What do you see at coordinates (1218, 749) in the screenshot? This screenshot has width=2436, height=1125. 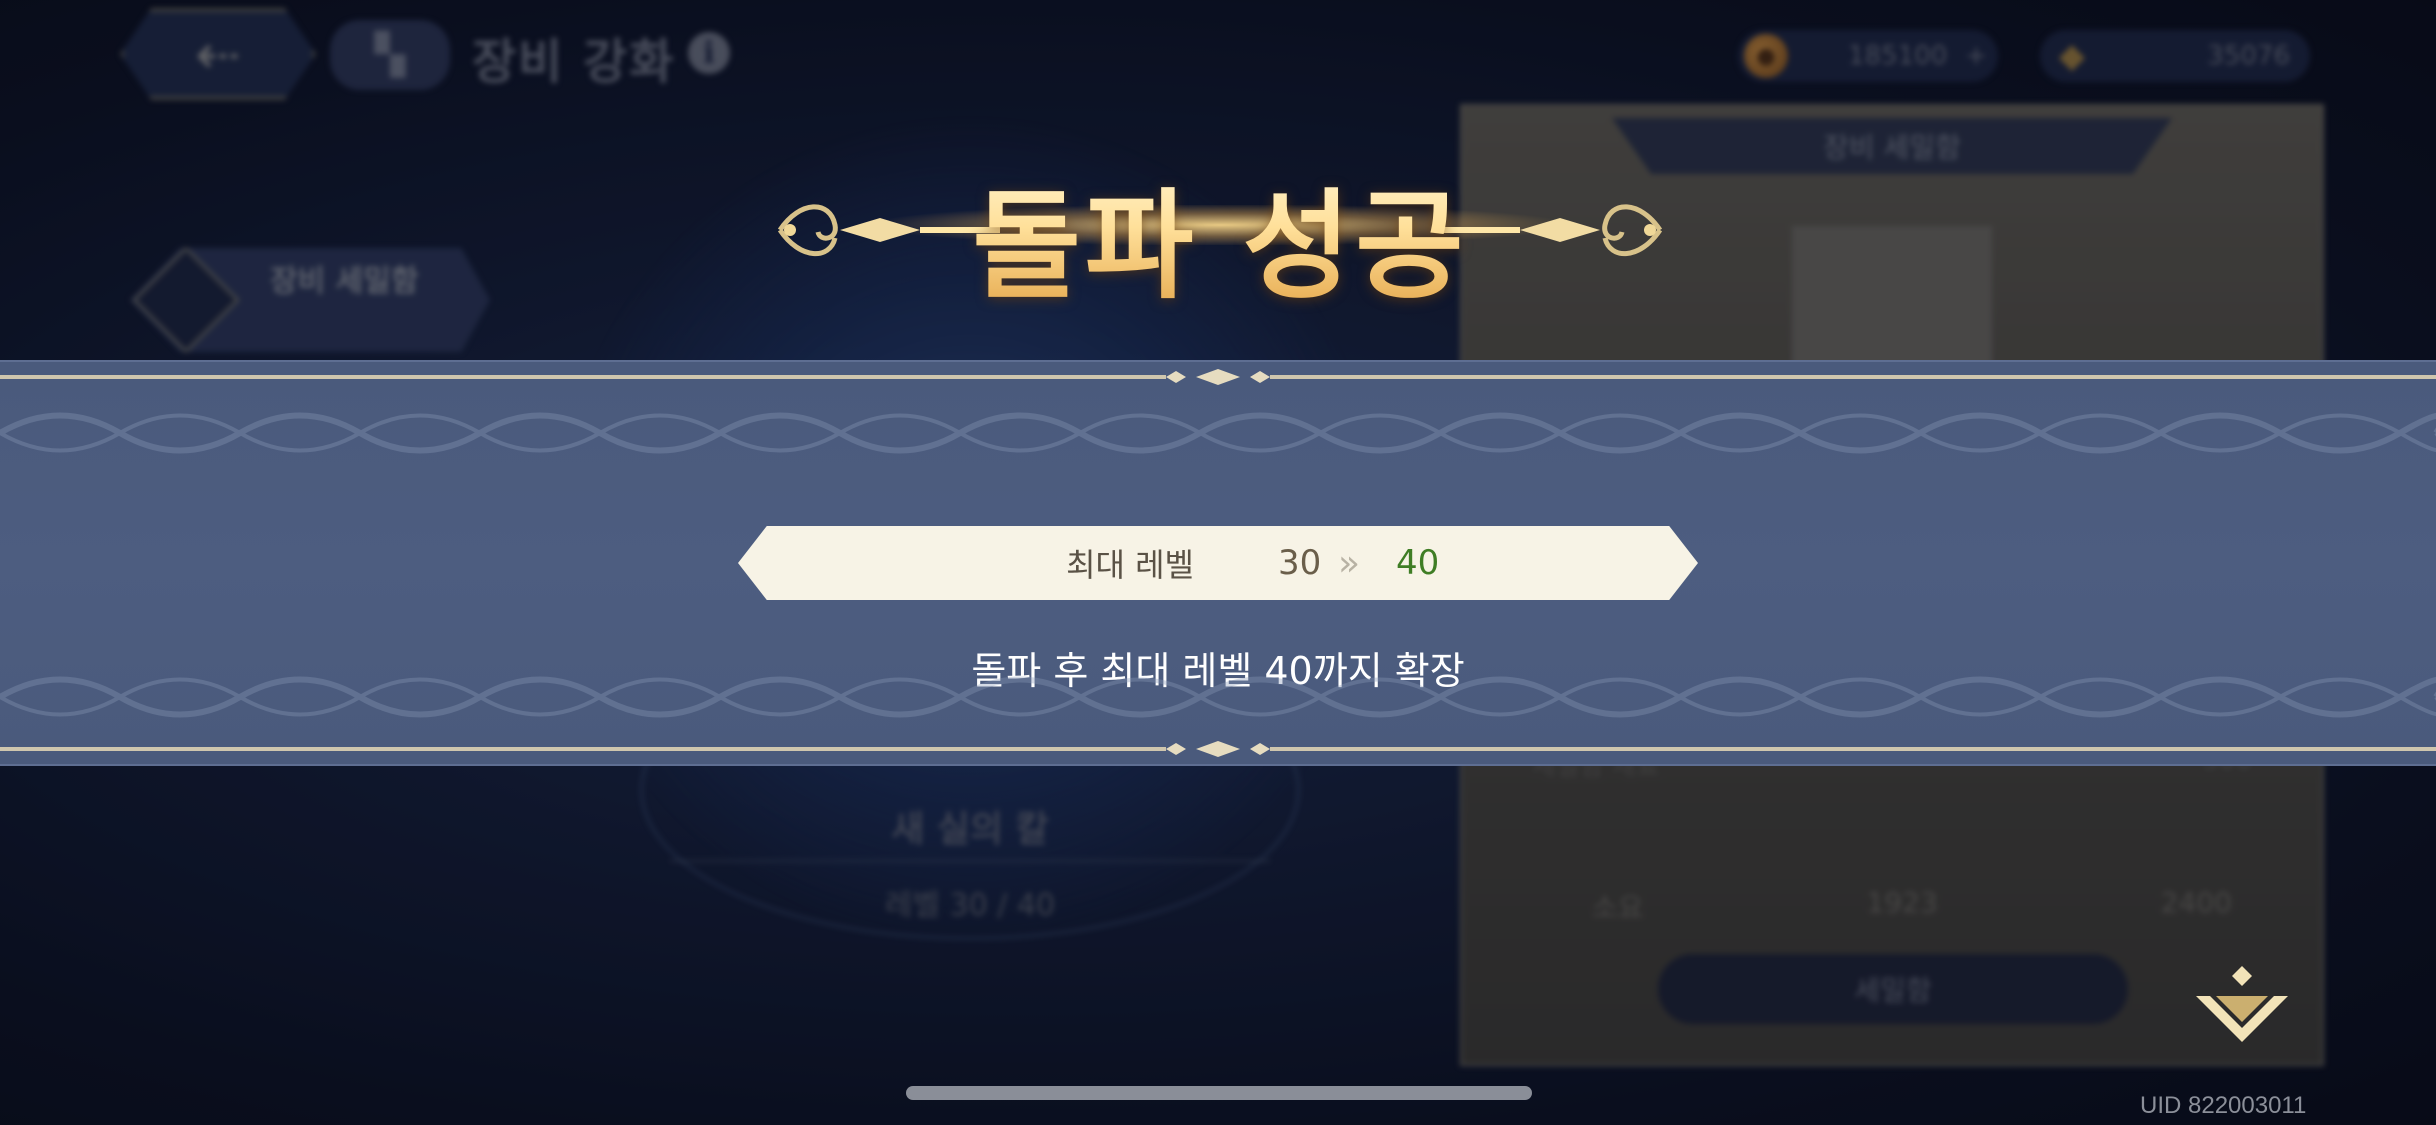 I see `bottom-divider` at bounding box center [1218, 749].